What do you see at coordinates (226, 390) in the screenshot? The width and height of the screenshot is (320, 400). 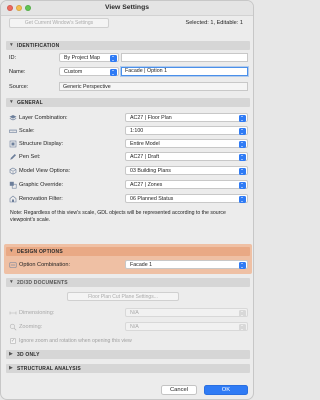 I see `ok-button: OK` at bounding box center [226, 390].